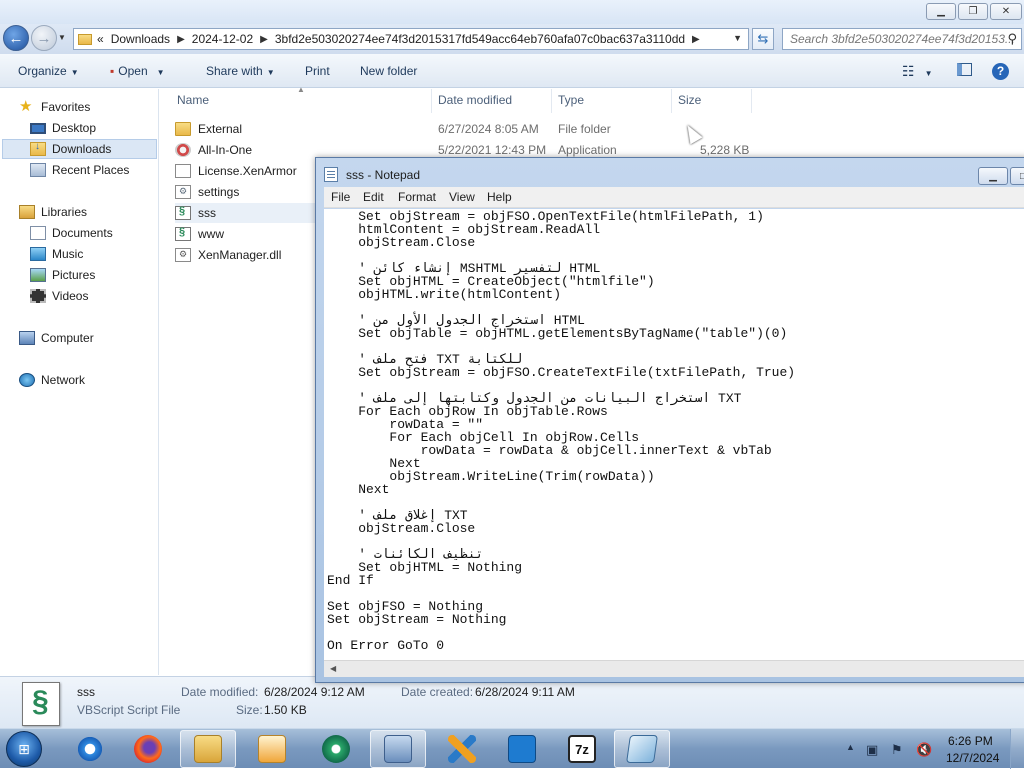  What do you see at coordinates (522, 749) in the screenshot?
I see `taskbar-search-app` at bounding box center [522, 749].